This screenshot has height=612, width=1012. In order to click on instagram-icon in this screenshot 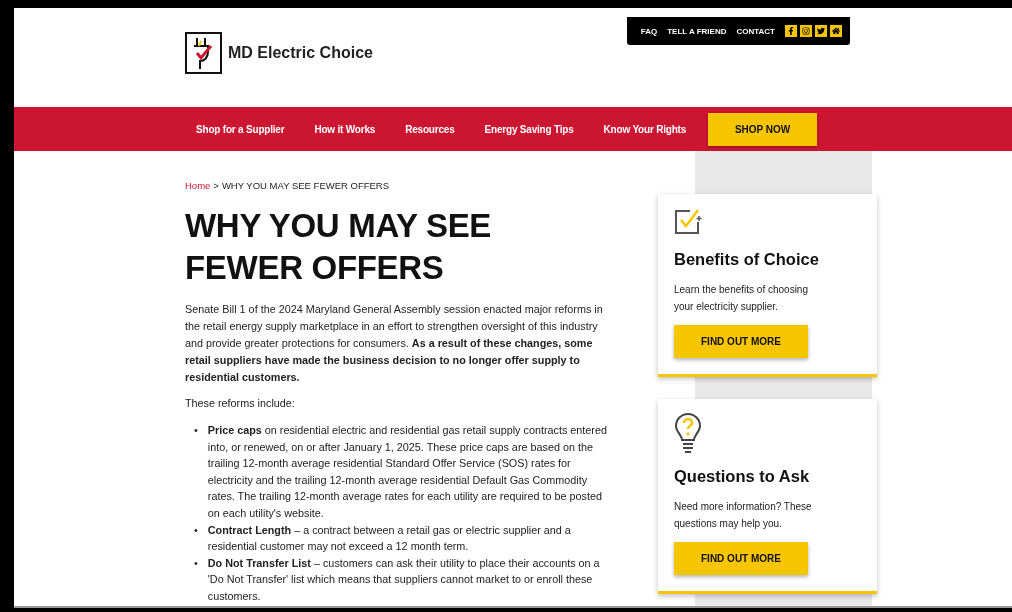, I will do `click(806, 31)`.